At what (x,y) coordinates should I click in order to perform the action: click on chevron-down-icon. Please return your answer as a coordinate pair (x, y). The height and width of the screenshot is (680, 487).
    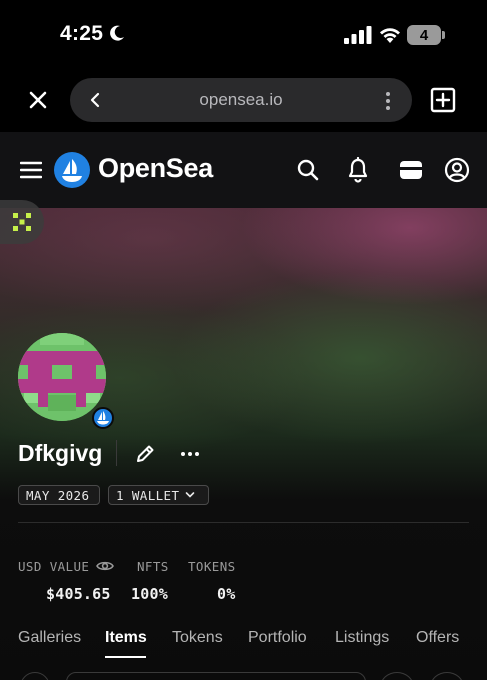
    Looking at the image, I should click on (190, 495).